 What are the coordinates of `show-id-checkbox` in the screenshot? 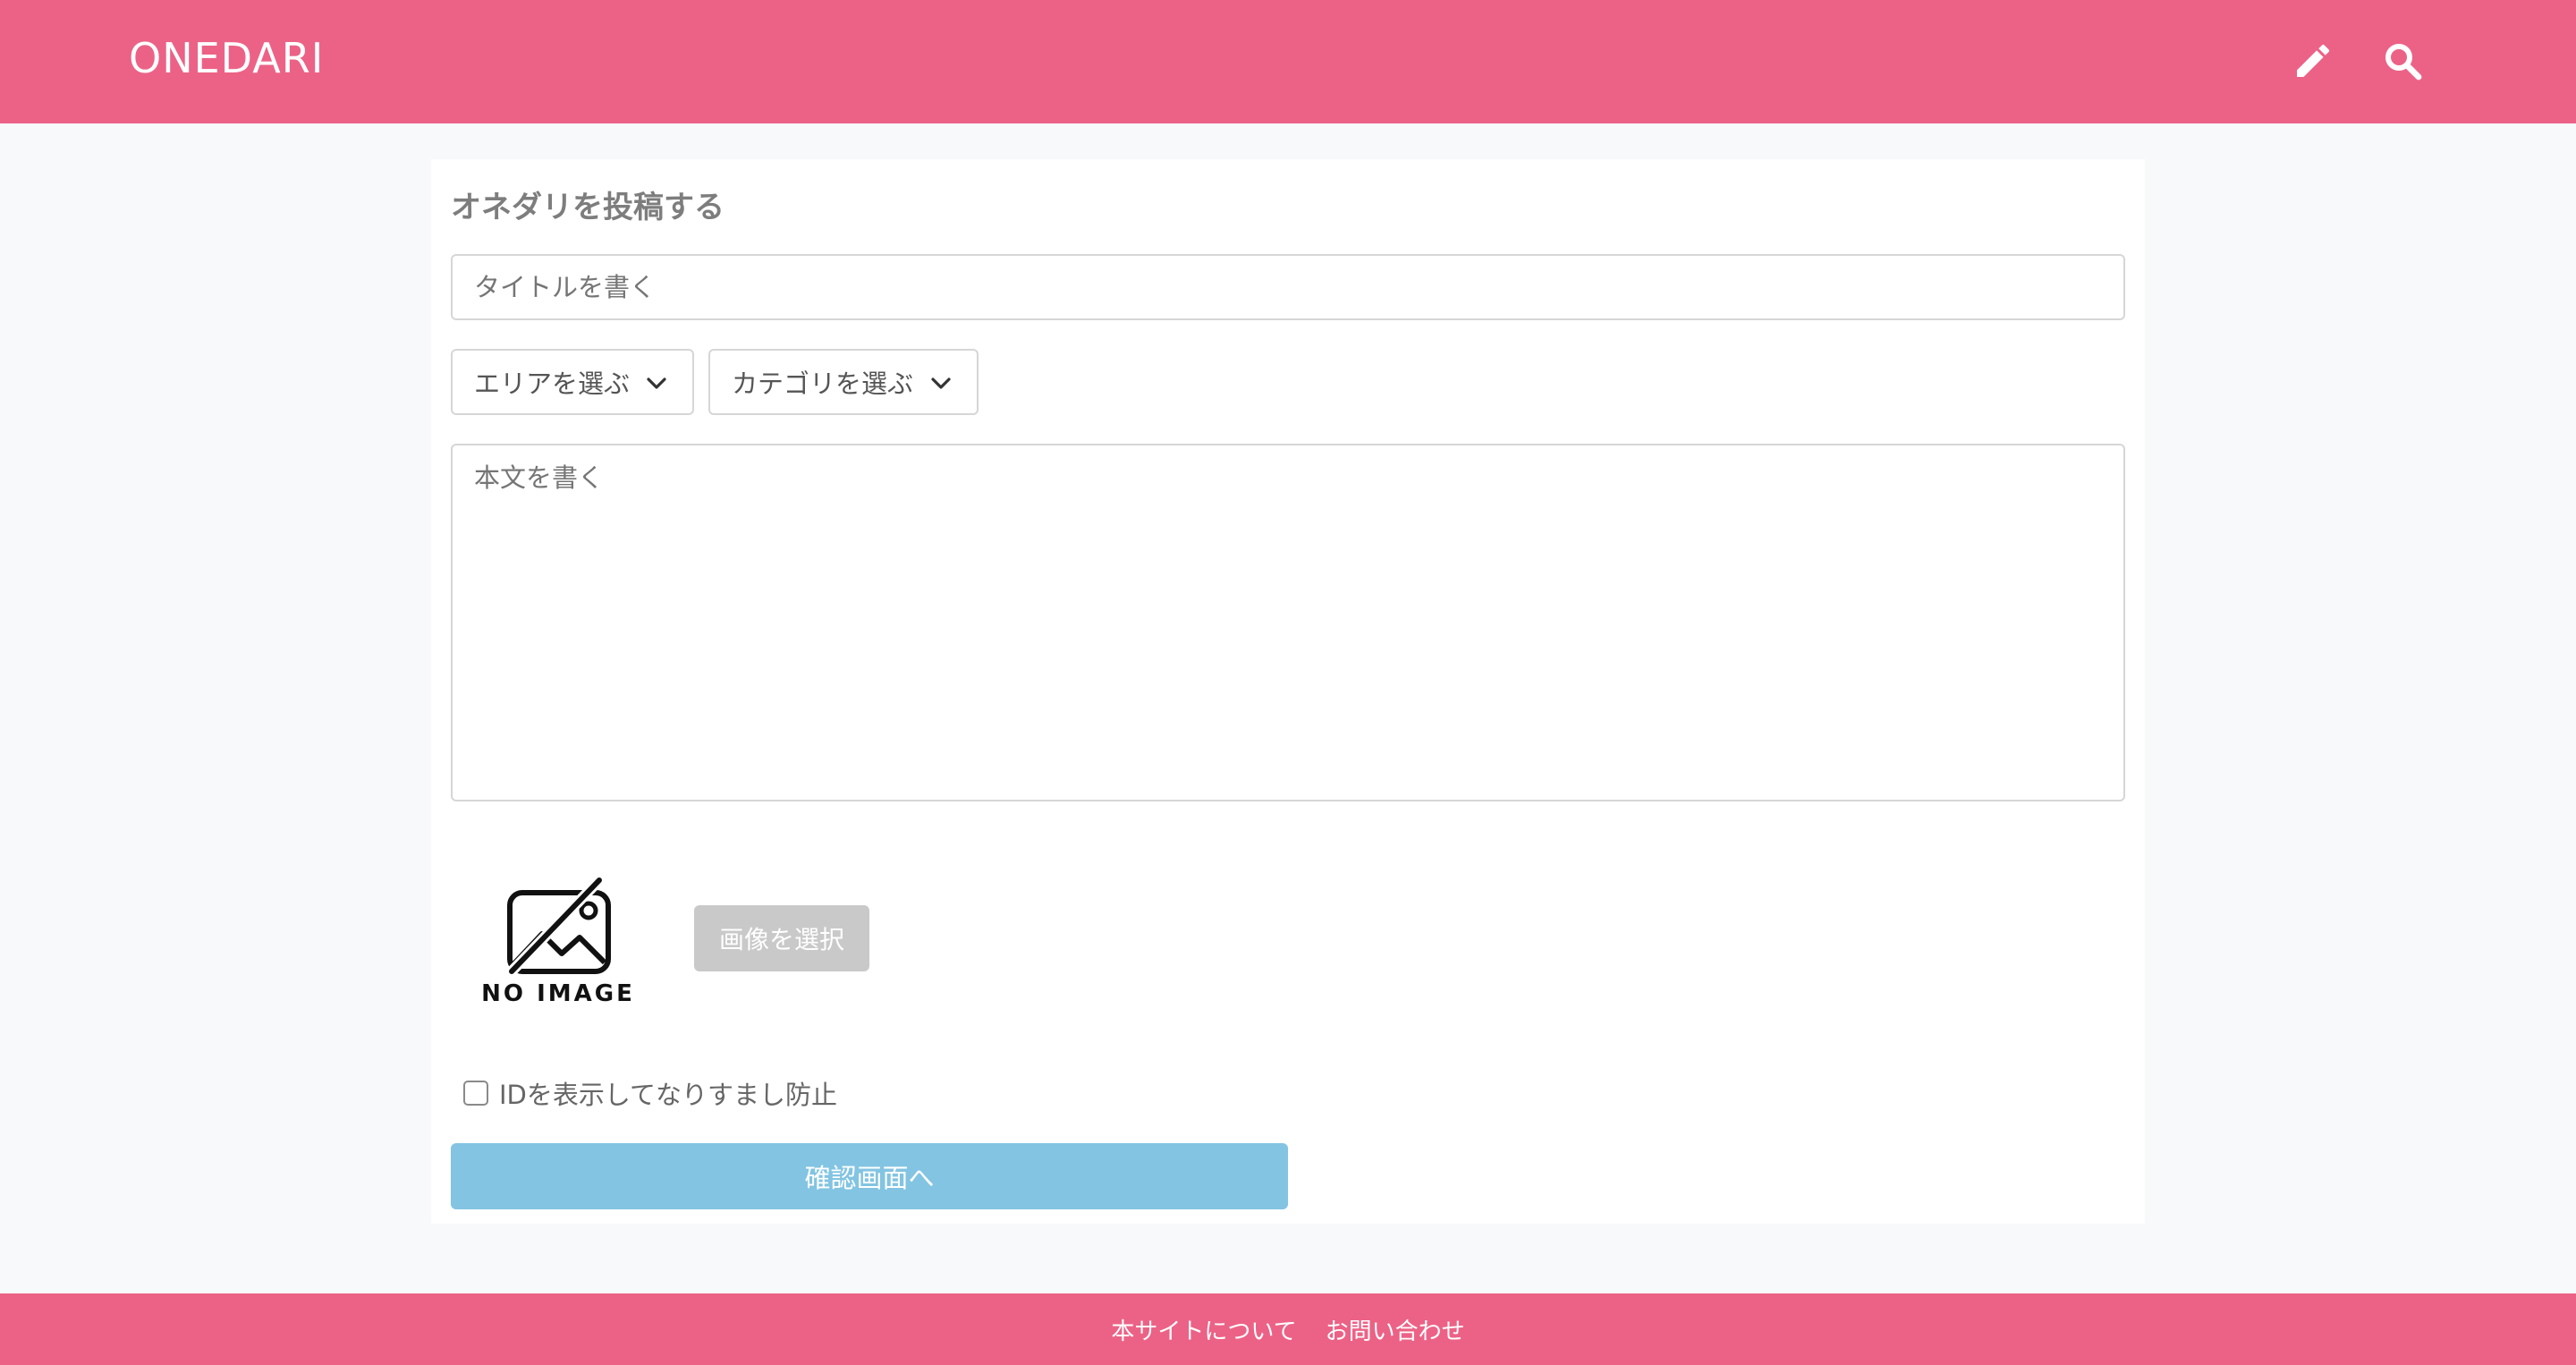 It's located at (475, 1093).